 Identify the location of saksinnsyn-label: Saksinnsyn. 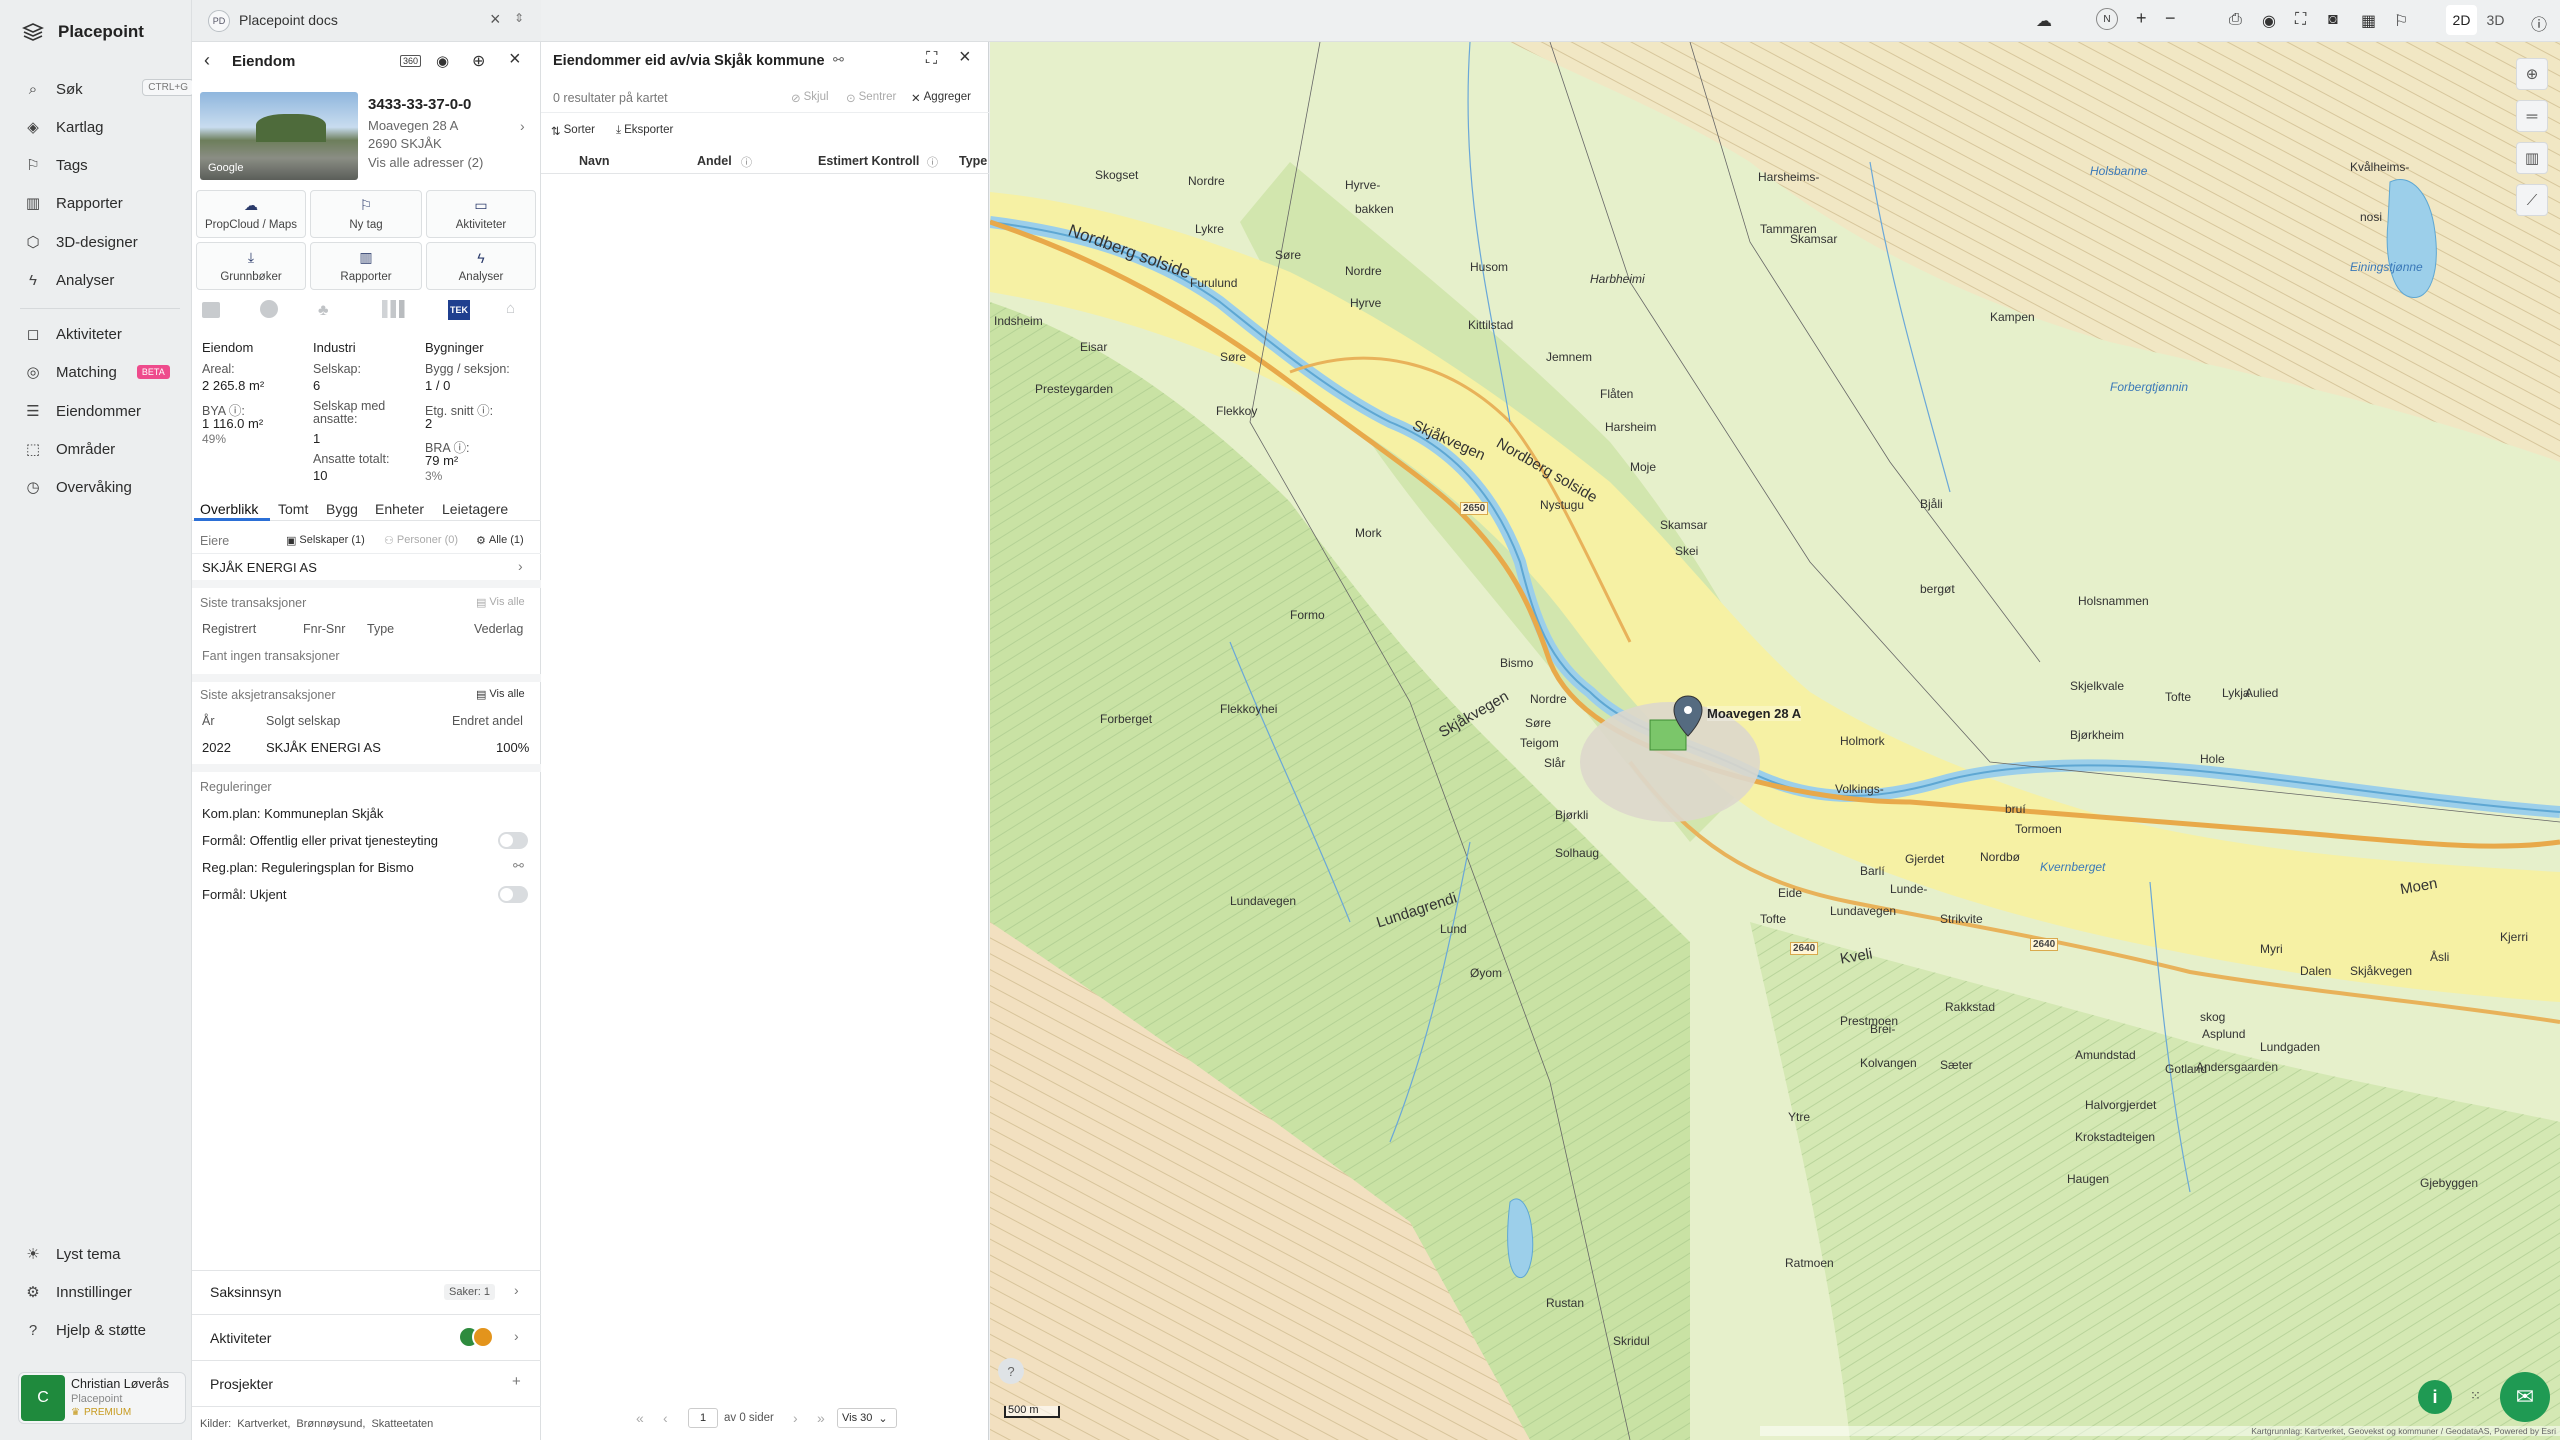
(246, 1292).